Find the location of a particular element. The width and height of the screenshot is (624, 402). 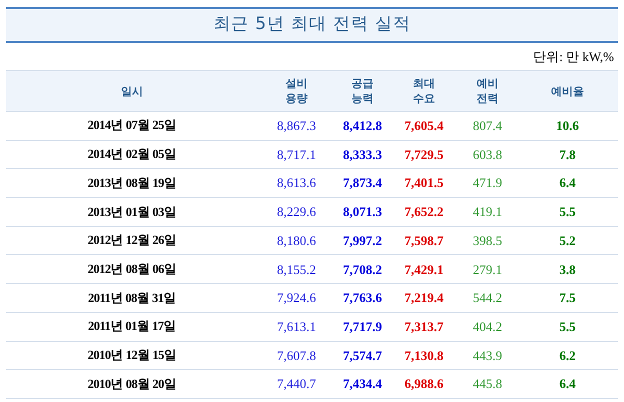

table-cell-text: 2012년 12월 26일 is located at coordinates (132, 241).